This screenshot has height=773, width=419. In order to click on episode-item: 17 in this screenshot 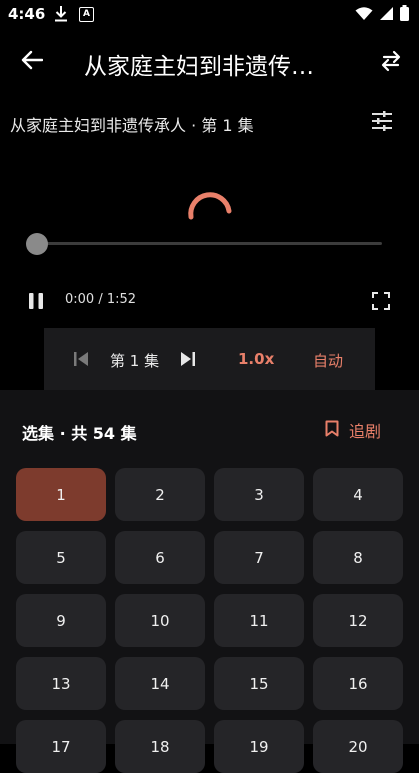, I will do `click(61, 746)`.